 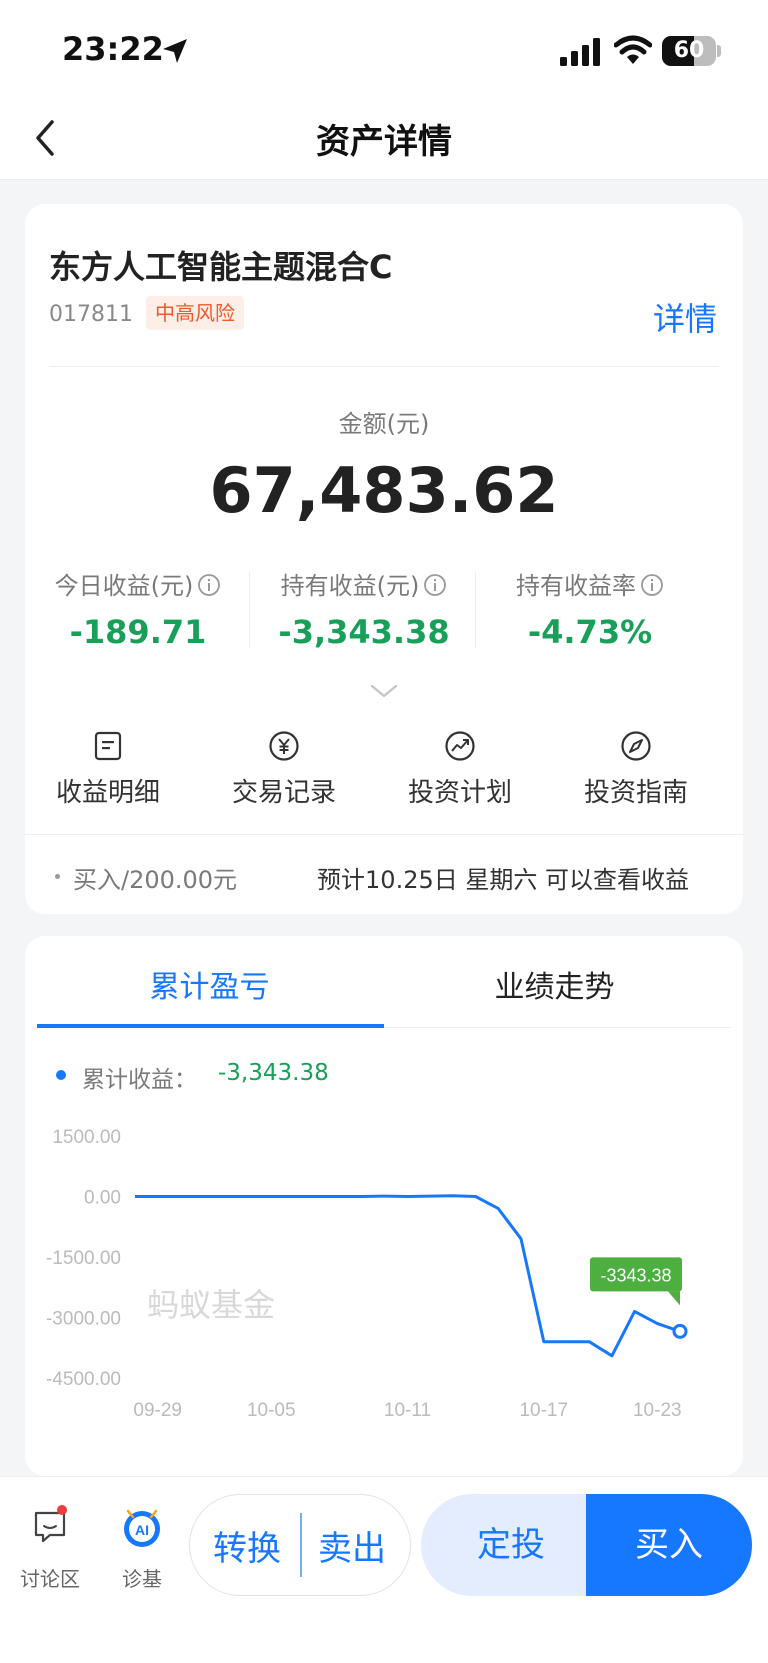 What do you see at coordinates (209, 984) in the screenshot?
I see `tab-cumulative-pnl: 累计盈亏` at bounding box center [209, 984].